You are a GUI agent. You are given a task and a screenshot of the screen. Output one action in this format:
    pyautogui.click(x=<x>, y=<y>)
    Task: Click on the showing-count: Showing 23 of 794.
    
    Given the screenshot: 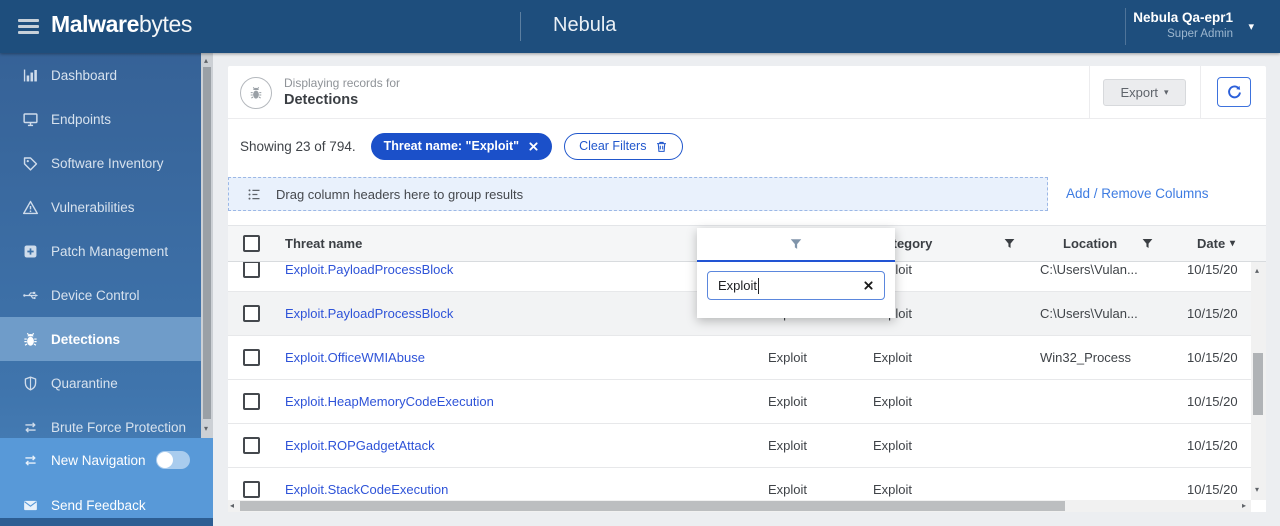 What is the action you would take?
    pyautogui.click(x=298, y=146)
    